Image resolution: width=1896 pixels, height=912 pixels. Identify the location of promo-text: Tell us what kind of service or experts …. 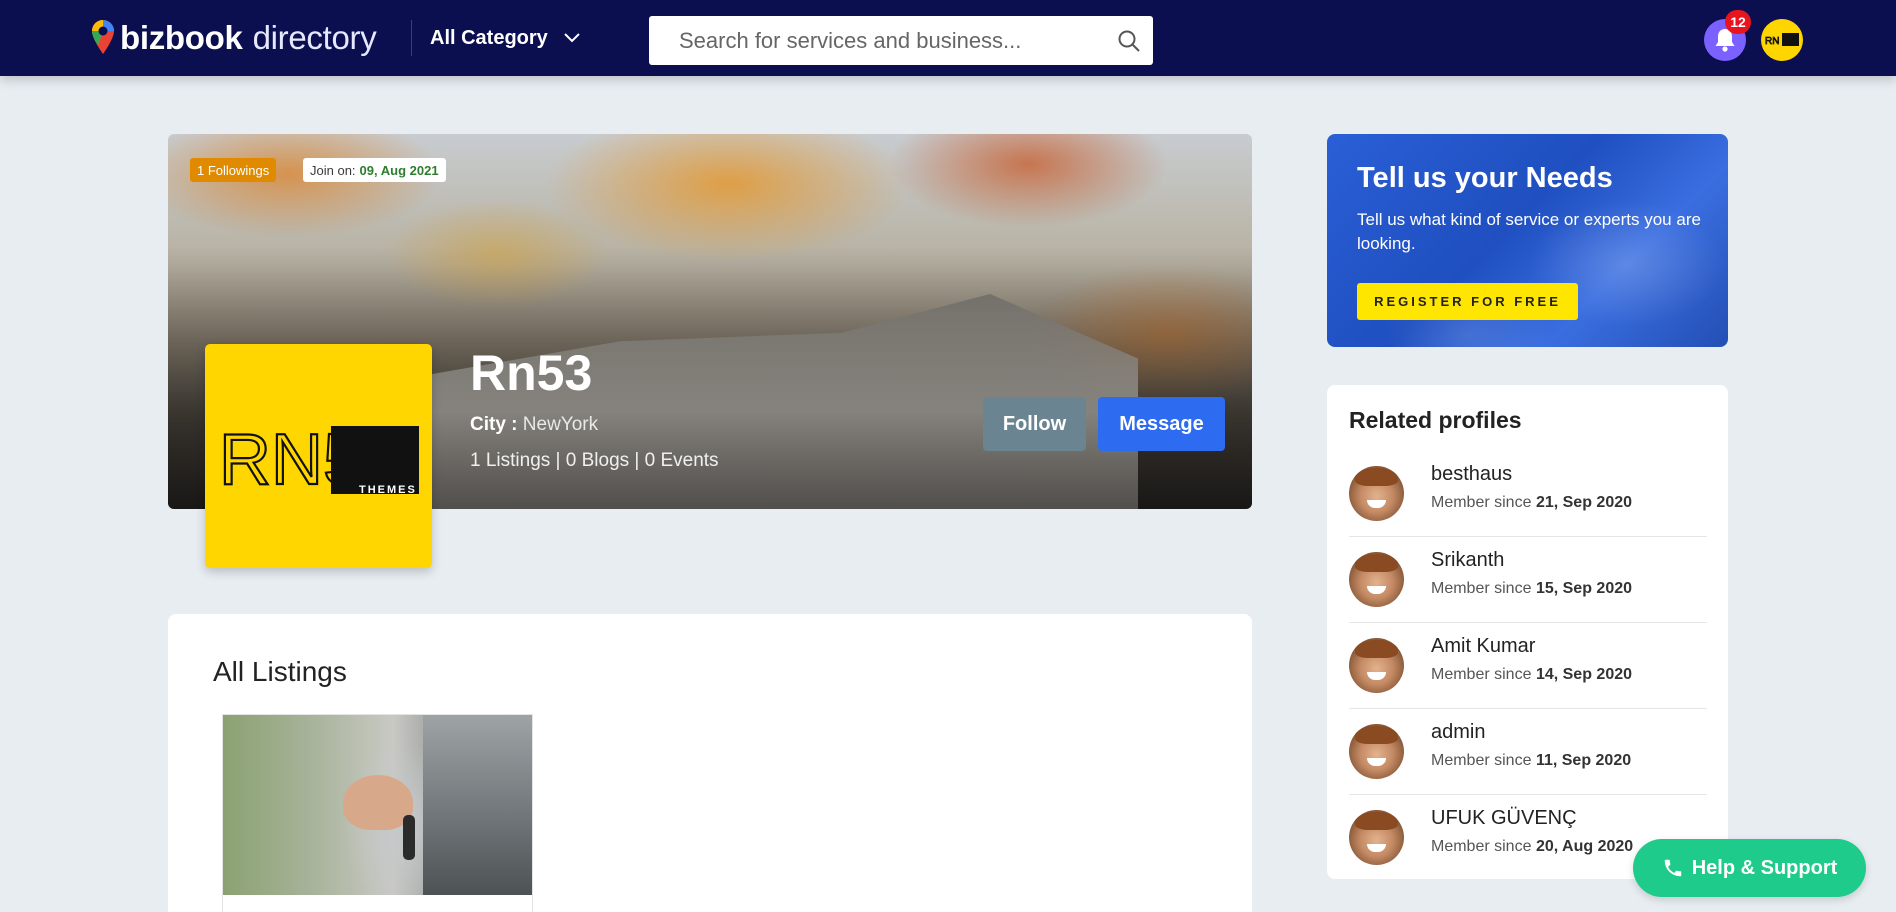
(1529, 231).